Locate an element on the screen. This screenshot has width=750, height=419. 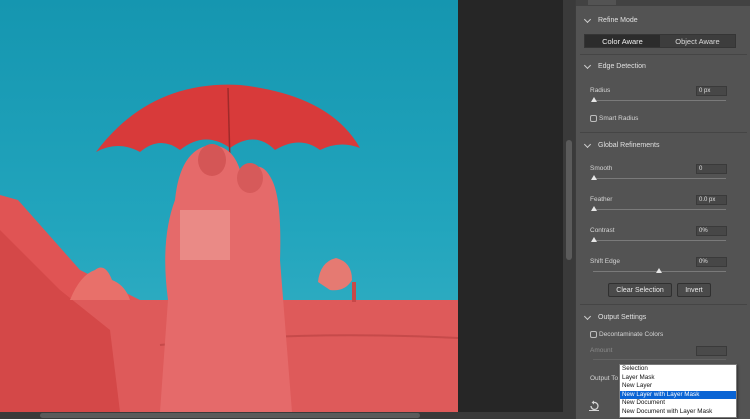
reset-arrow-icon is located at coordinates (594, 406).